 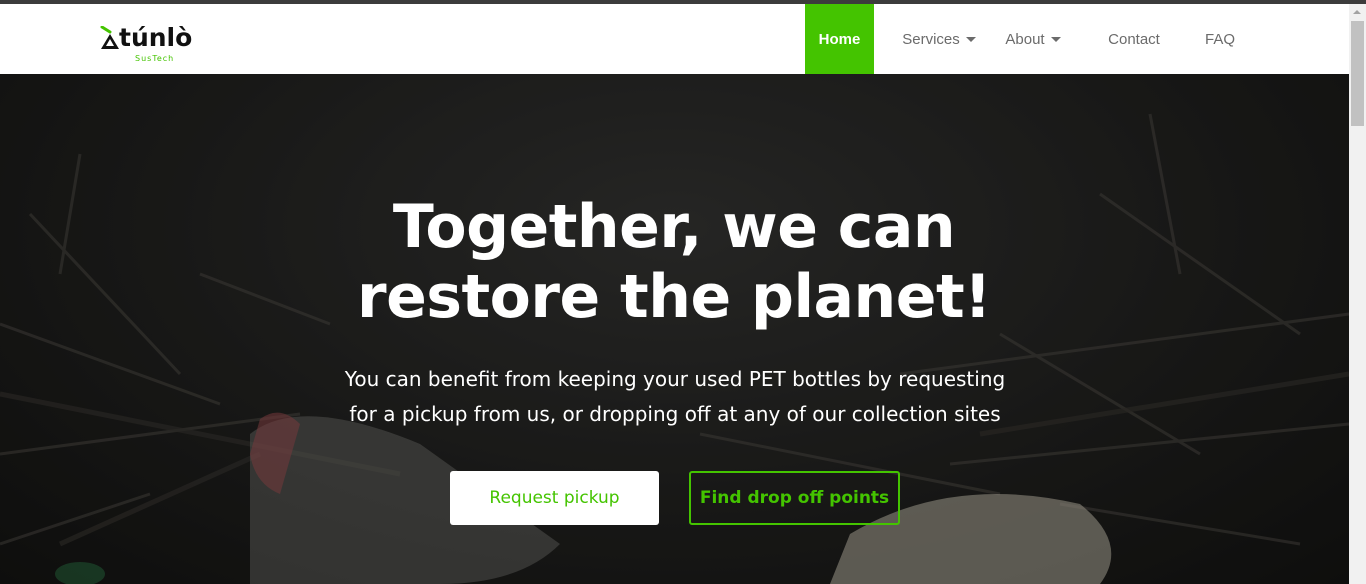 I want to click on hero-title-line-2: restore the planet!, so click(x=674, y=297).